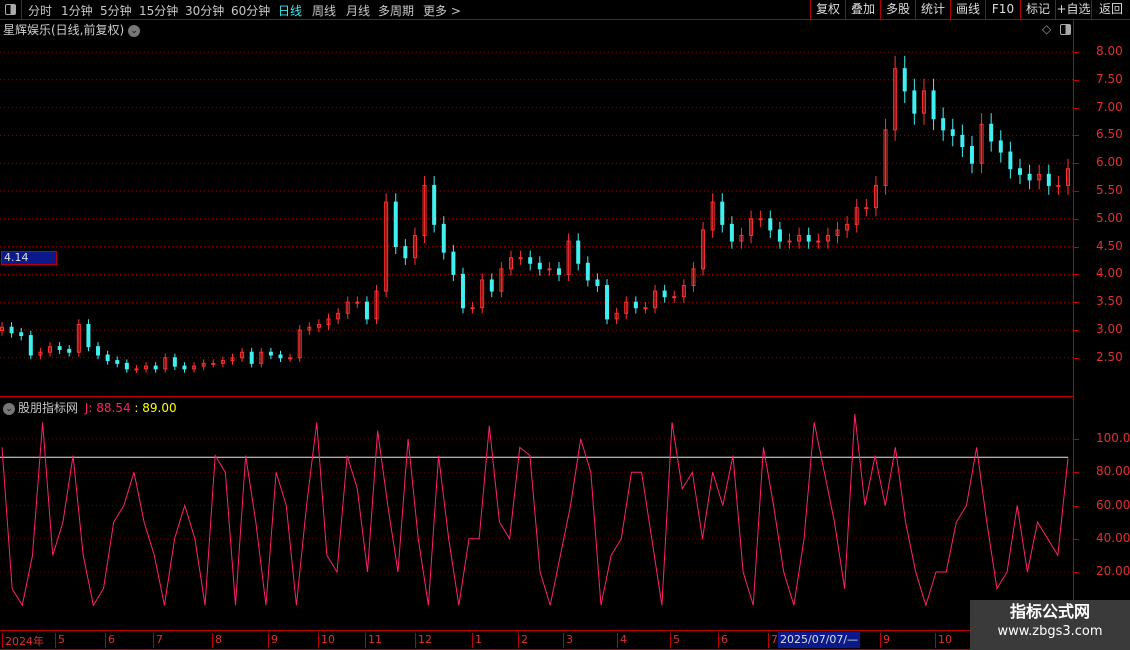 The width and height of the screenshot is (1130, 650). Describe the element at coordinates (373, 640) in the screenshot. I see `date-tick-label: 11` at that location.